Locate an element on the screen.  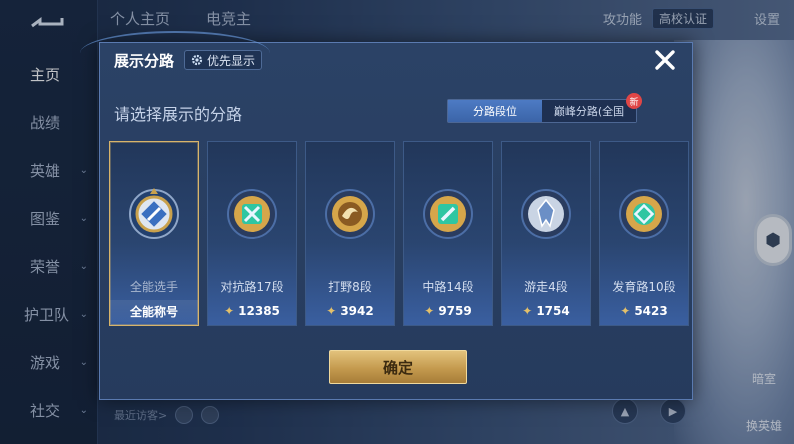
close-button is located at coordinates (665, 60).